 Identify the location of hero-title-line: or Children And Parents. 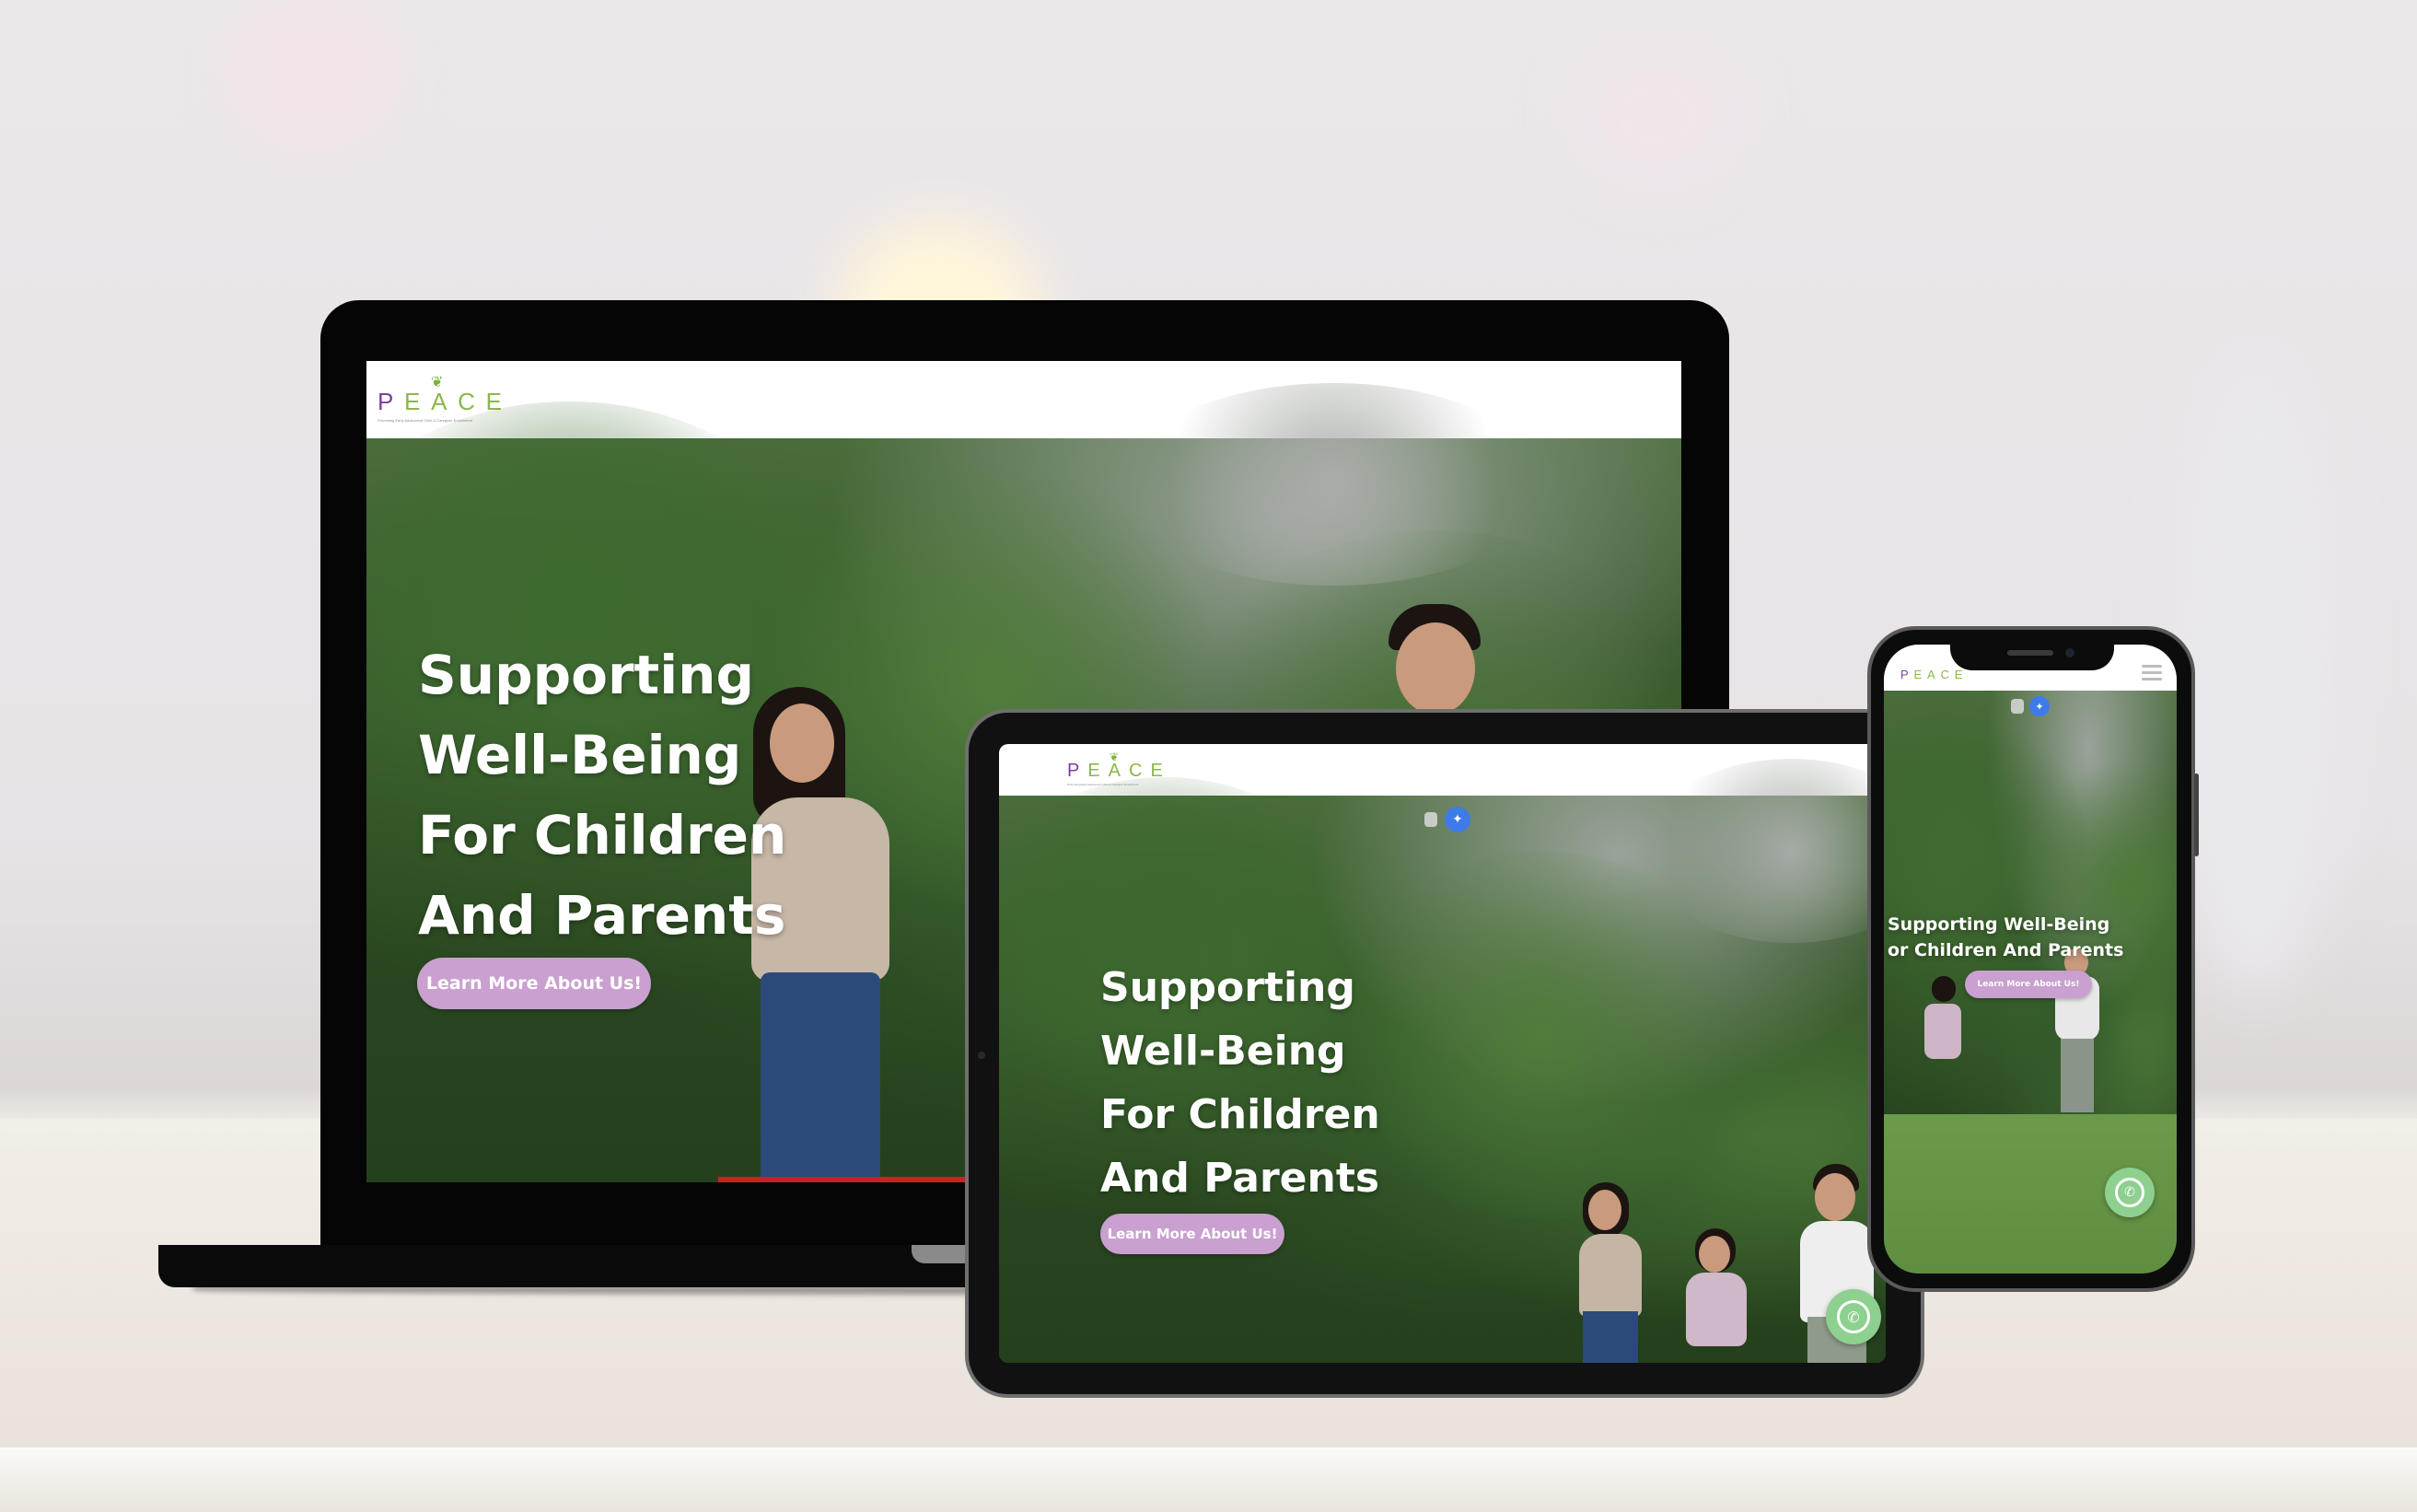
(2006, 950).